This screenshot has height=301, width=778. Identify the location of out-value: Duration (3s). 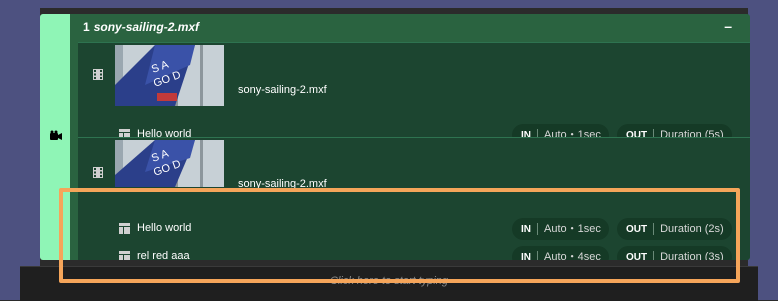
(692, 255).